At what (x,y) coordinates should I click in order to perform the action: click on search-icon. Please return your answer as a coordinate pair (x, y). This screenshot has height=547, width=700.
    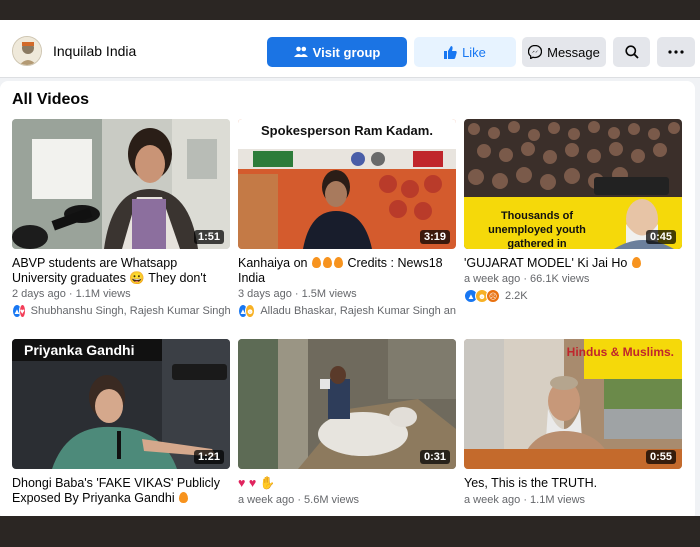
    Looking at the image, I should click on (631, 52).